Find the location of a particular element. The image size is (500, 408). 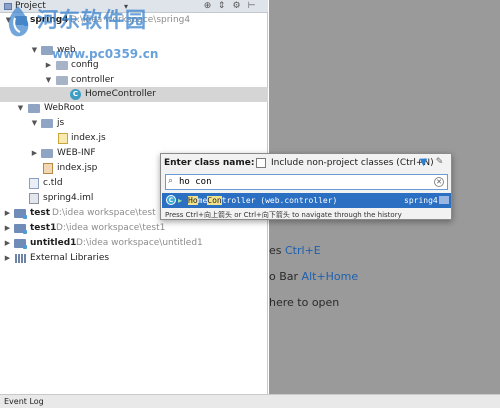

tld-file-icon is located at coordinates (34, 183).